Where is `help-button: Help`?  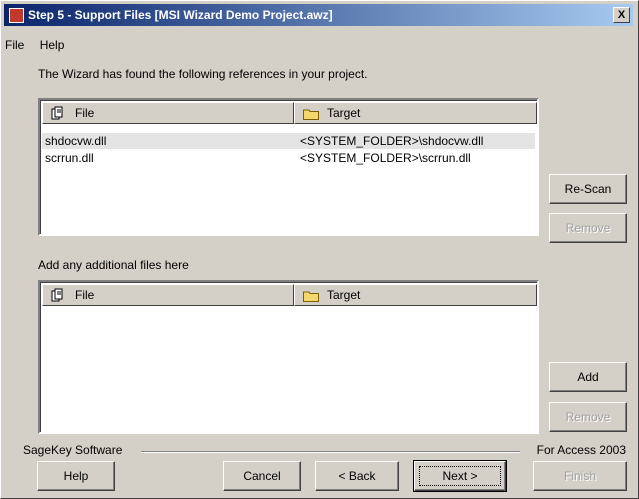 help-button: Help is located at coordinates (76, 476).